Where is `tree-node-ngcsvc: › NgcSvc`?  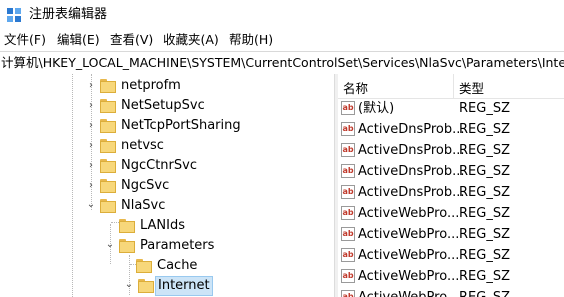 tree-node-ngcsvc: › NgcSvc is located at coordinates (167, 186).